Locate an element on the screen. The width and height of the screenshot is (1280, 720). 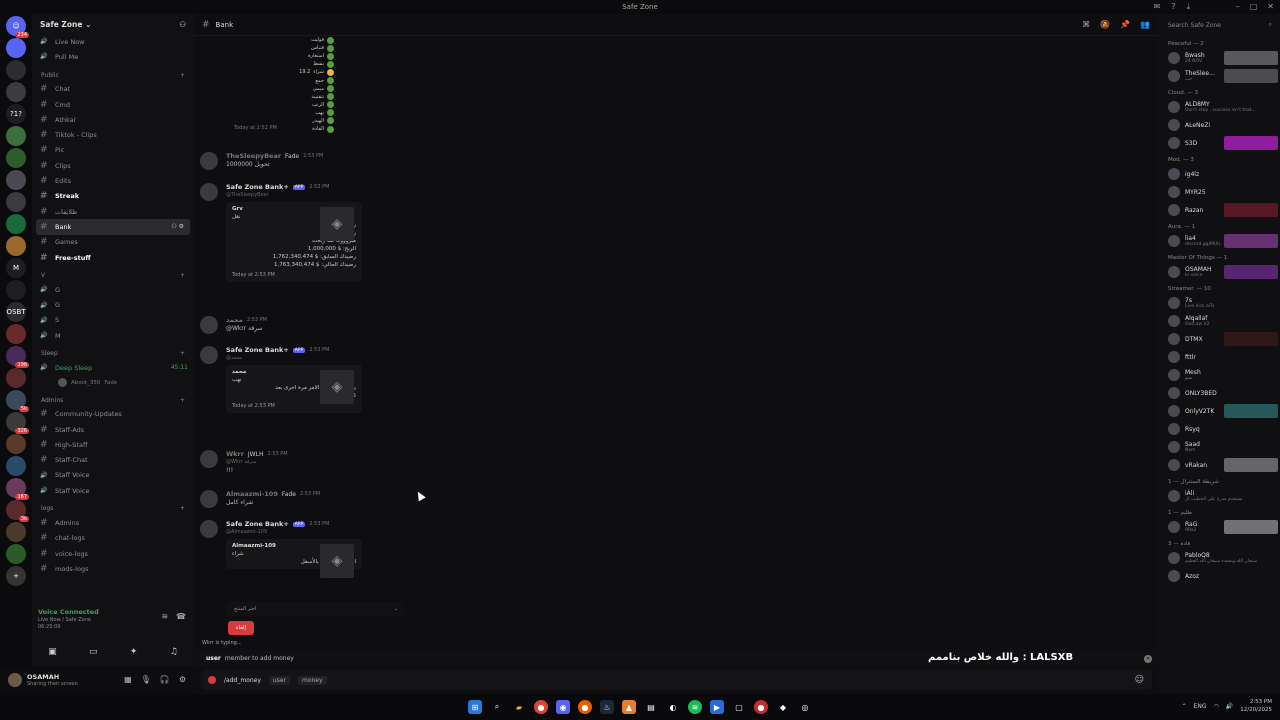
app-icon: ◎ is located at coordinates (805, 707).